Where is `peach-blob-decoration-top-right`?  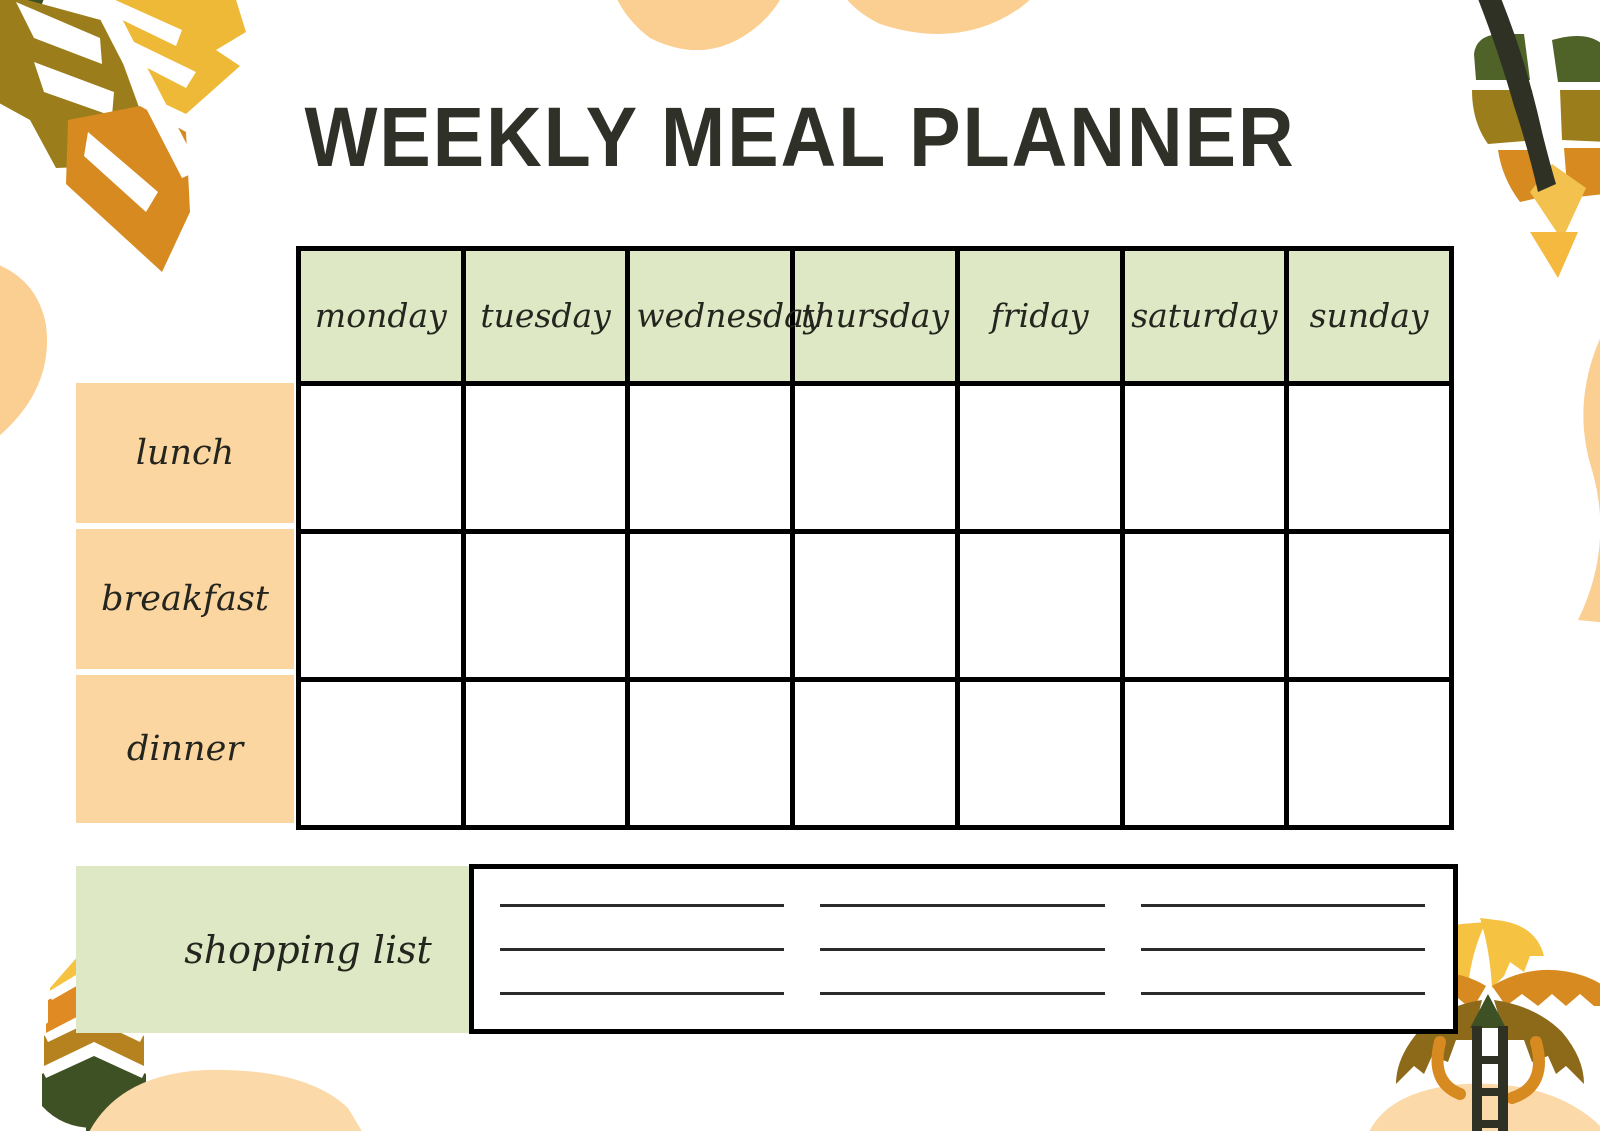 peach-blob-decoration-top-right is located at coordinates (940, 24).